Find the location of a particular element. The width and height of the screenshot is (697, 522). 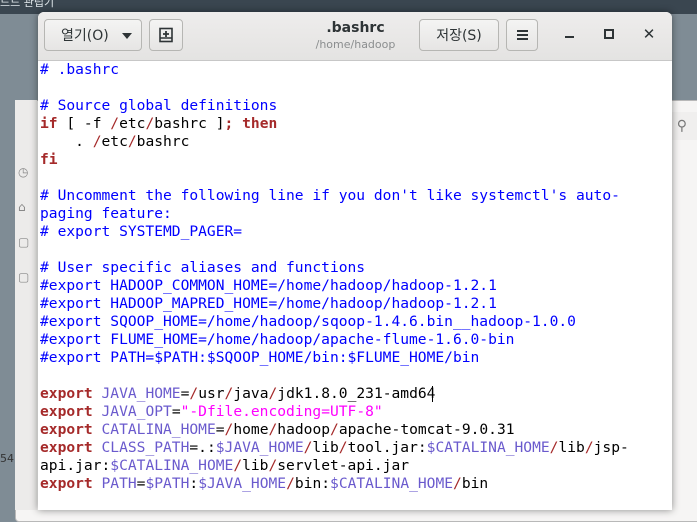

menu-button is located at coordinates (522, 35).